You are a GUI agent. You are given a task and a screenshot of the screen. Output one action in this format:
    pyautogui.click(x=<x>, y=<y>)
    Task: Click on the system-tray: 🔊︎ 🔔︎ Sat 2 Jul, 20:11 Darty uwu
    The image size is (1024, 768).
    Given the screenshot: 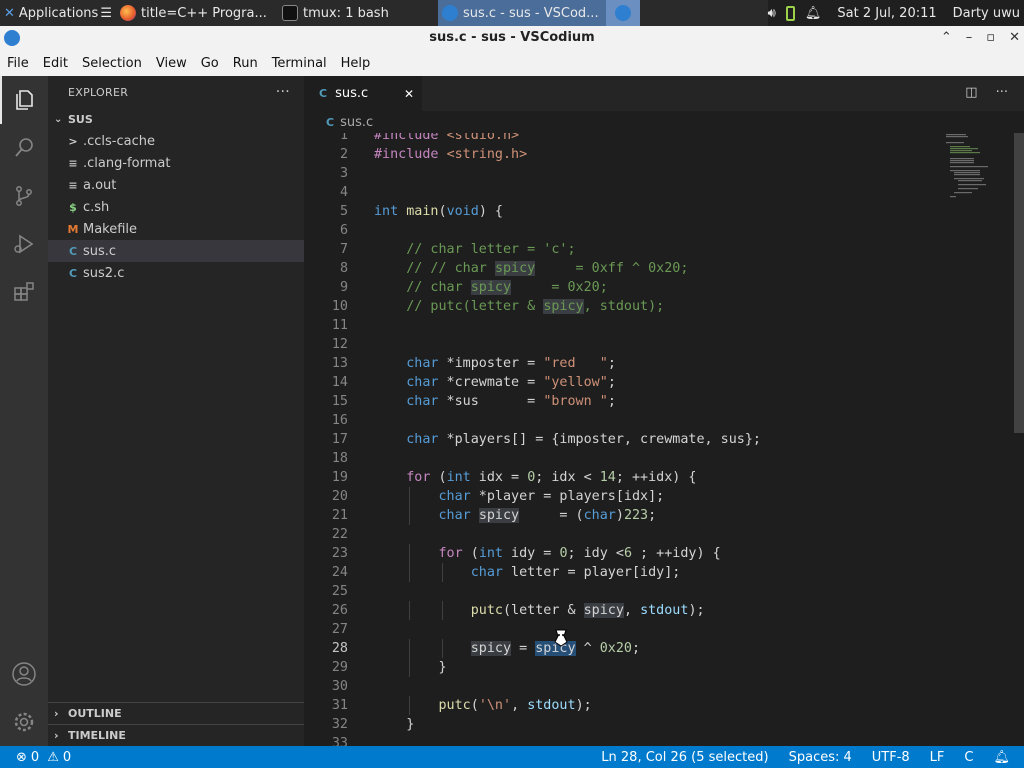 What is the action you would take?
    pyautogui.click(x=895, y=13)
    